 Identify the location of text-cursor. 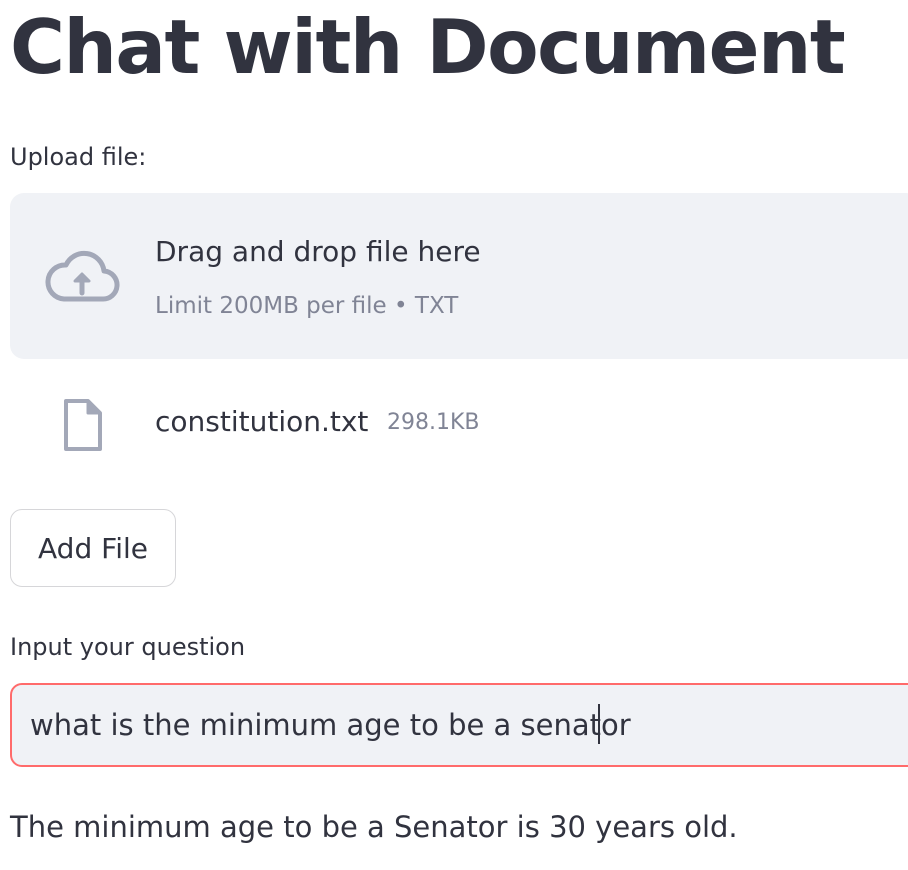
(599, 724).